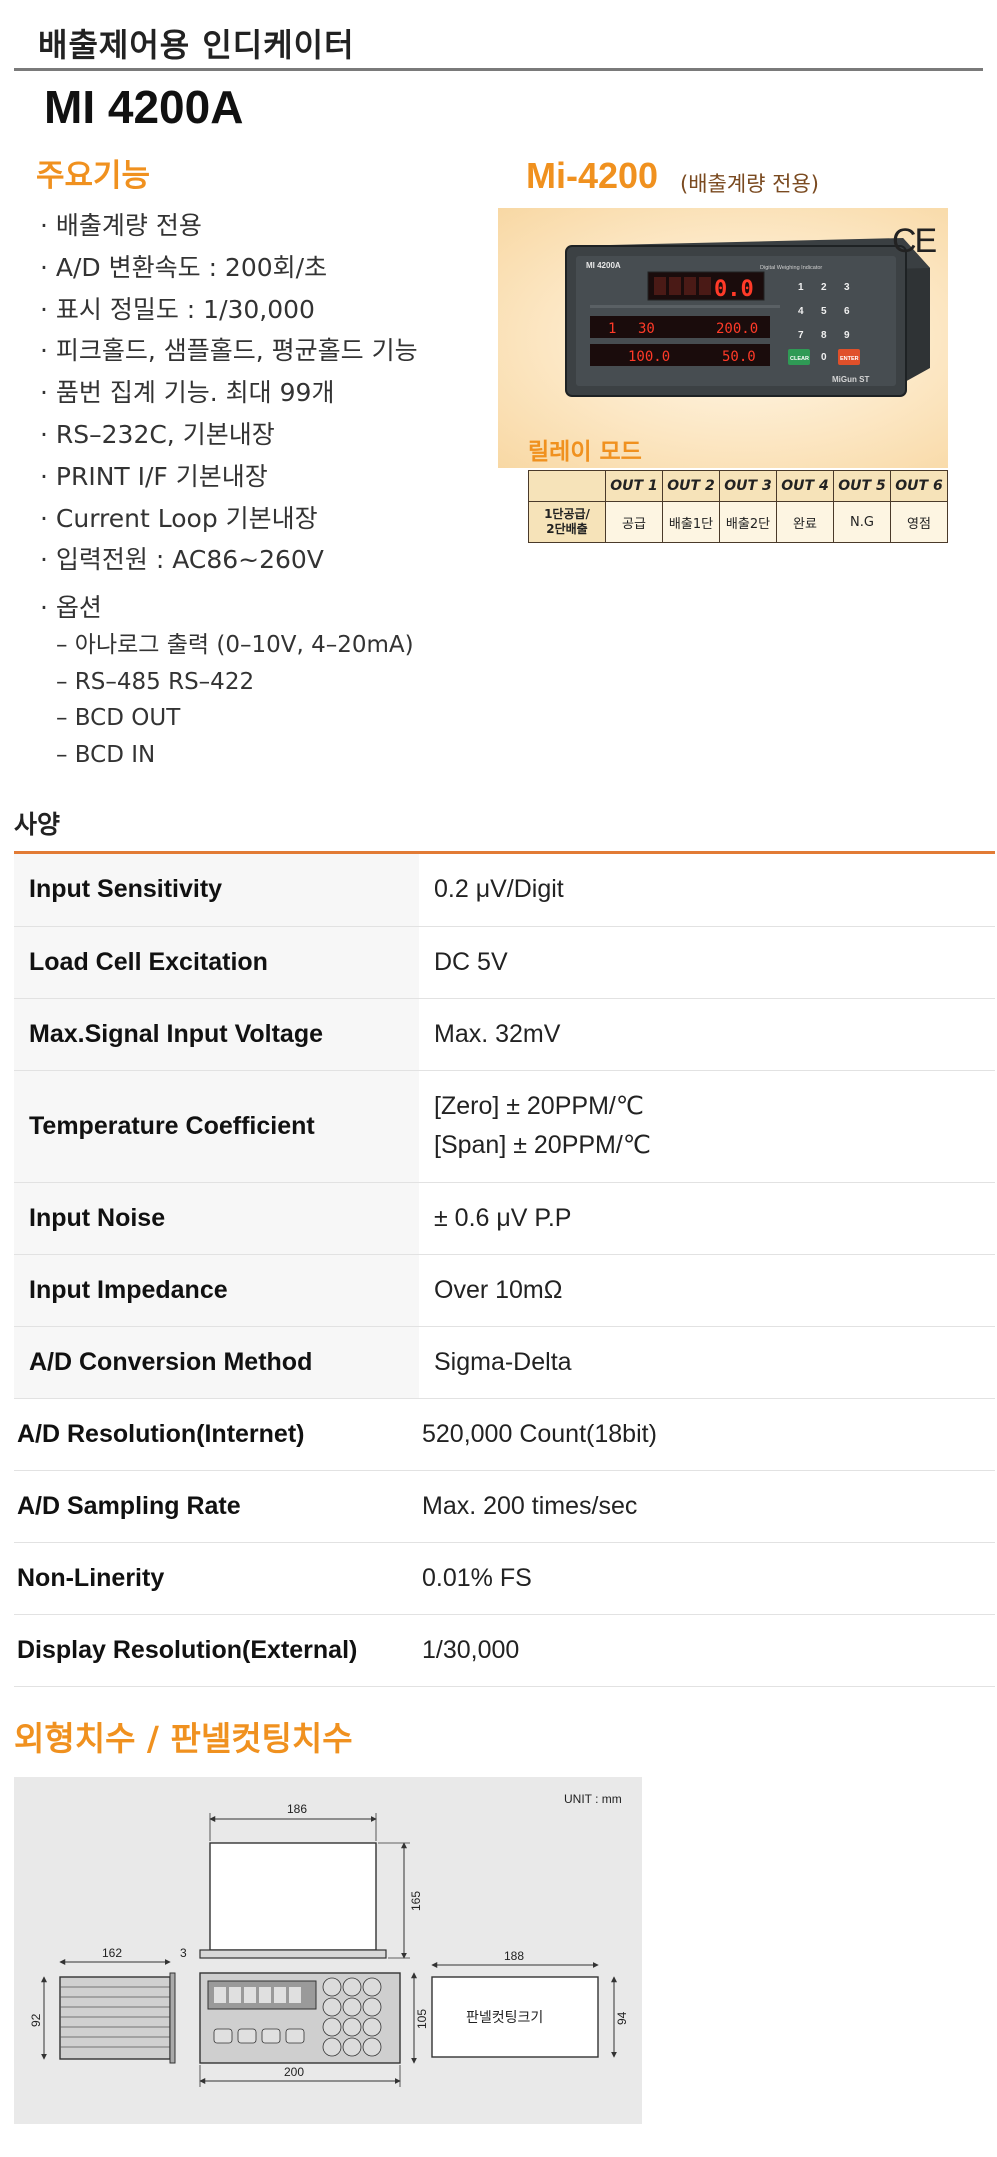 This screenshot has height=2157, width=997. I want to click on title-divider, so click(498, 69).